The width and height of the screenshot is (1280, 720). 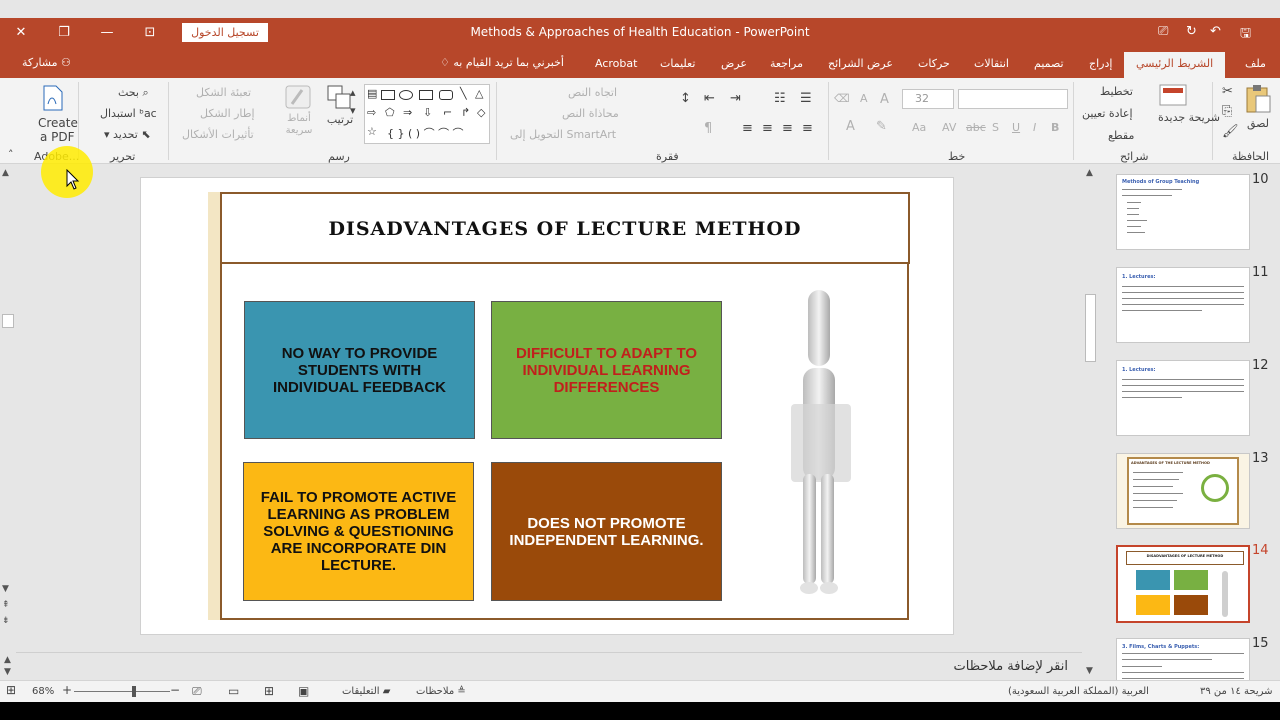 I want to click on zoom-slider-track, so click(x=122, y=691).